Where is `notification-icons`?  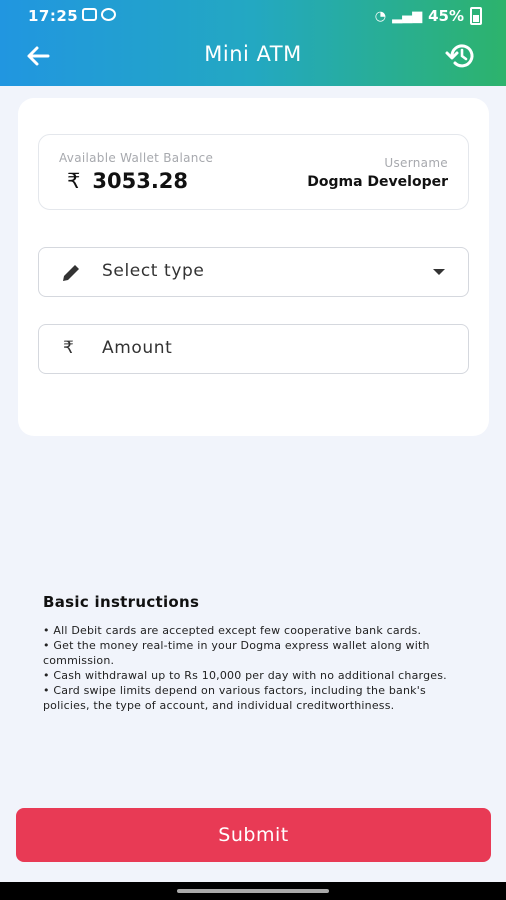 notification-icons is located at coordinates (99, 14).